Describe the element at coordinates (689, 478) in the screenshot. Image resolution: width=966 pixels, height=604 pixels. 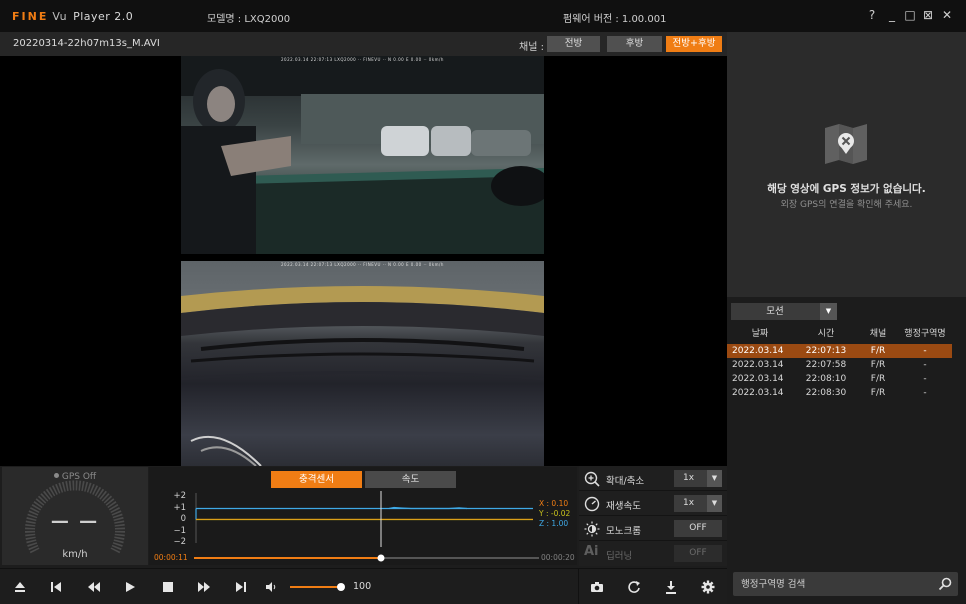
I see `zoom-value: 1x` at that location.